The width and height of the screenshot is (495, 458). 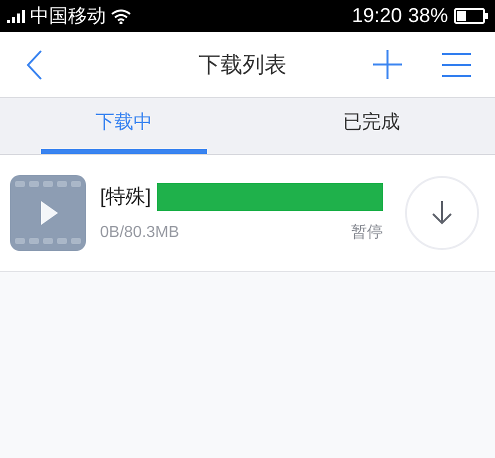 What do you see at coordinates (442, 213) in the screenshot?
I see `down-arrow-icon` at bounding box center [442, 213].